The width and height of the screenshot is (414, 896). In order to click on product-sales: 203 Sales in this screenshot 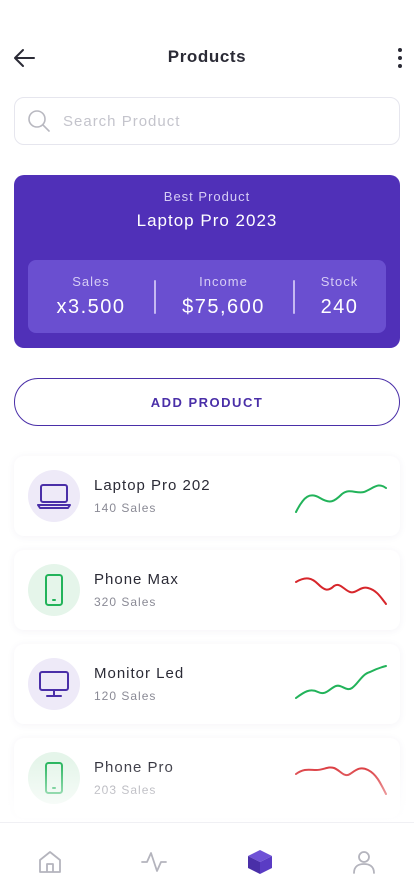, I will do `click(125, 790)`.